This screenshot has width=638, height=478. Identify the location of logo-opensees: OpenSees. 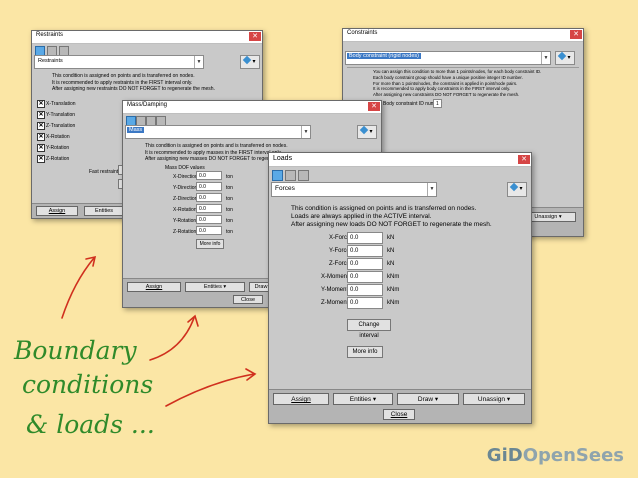
(573, 455).